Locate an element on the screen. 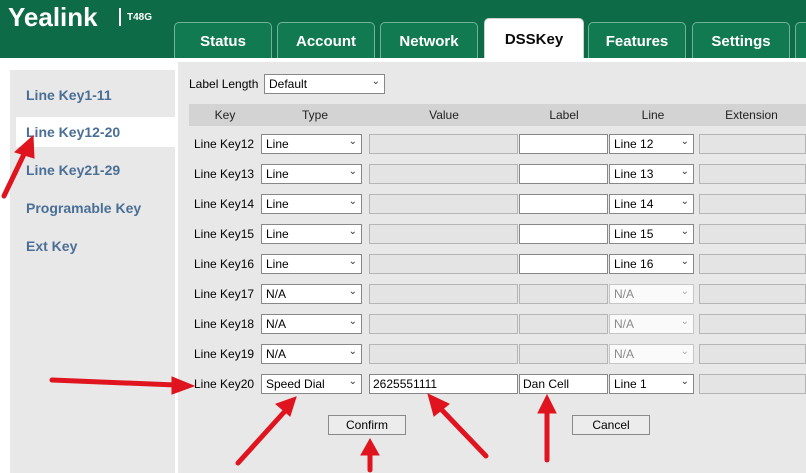 This screenshot has width=806, height=473. label-input: Dan Cell is located at coordinates (563, 384).